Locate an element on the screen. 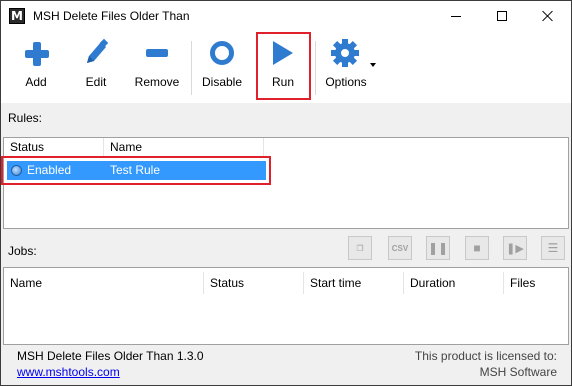 The height and width of the screenshot is (386, 572). stop-button: ■ is located at coordinates (477, 248).